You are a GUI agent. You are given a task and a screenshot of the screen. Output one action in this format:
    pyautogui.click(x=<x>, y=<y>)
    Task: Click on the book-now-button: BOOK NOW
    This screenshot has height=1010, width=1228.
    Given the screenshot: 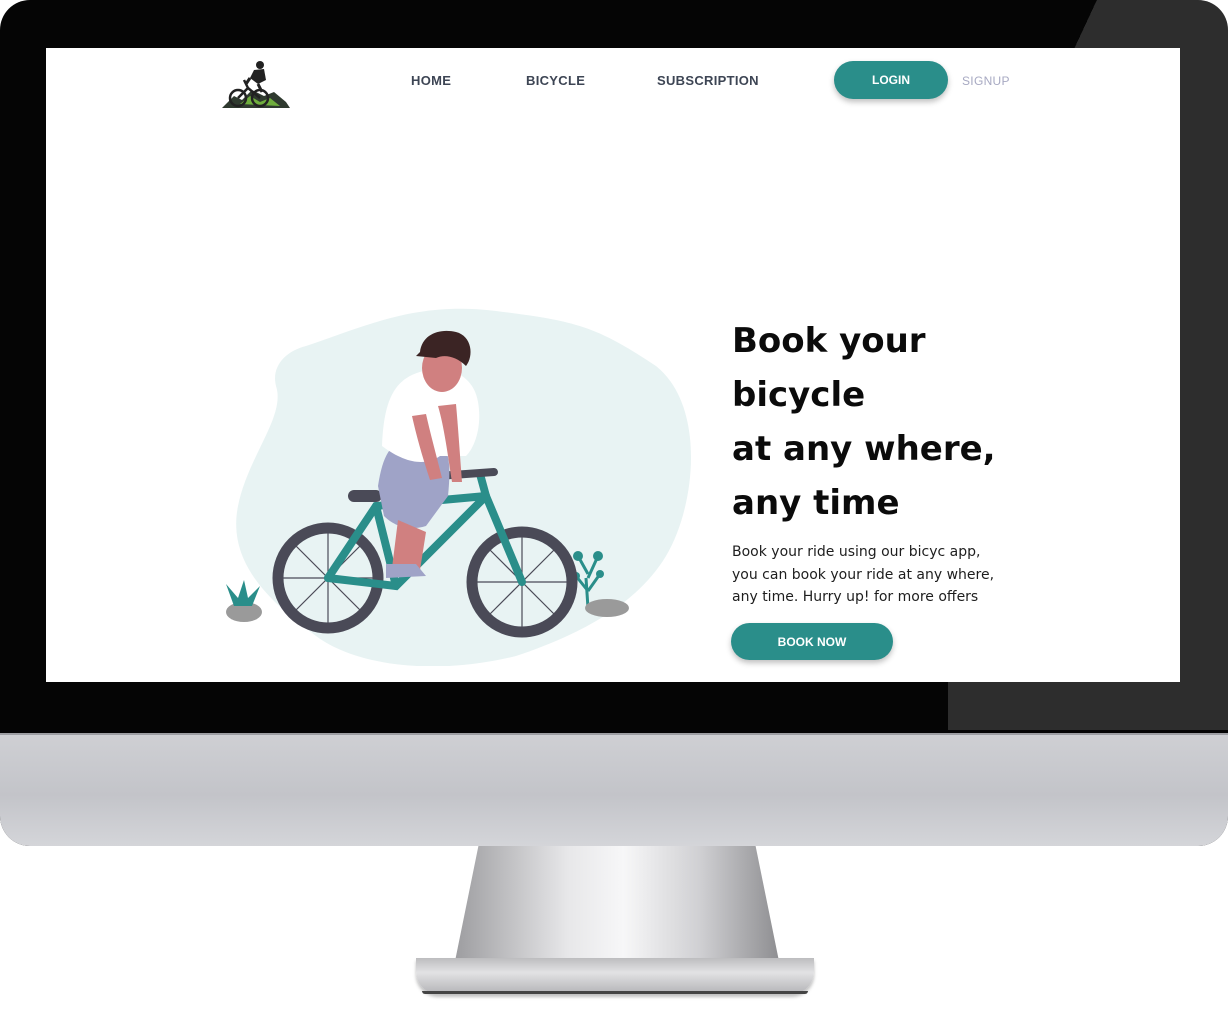 What is the action you would take?
    pyautogui.click(x=812, y=641)
    